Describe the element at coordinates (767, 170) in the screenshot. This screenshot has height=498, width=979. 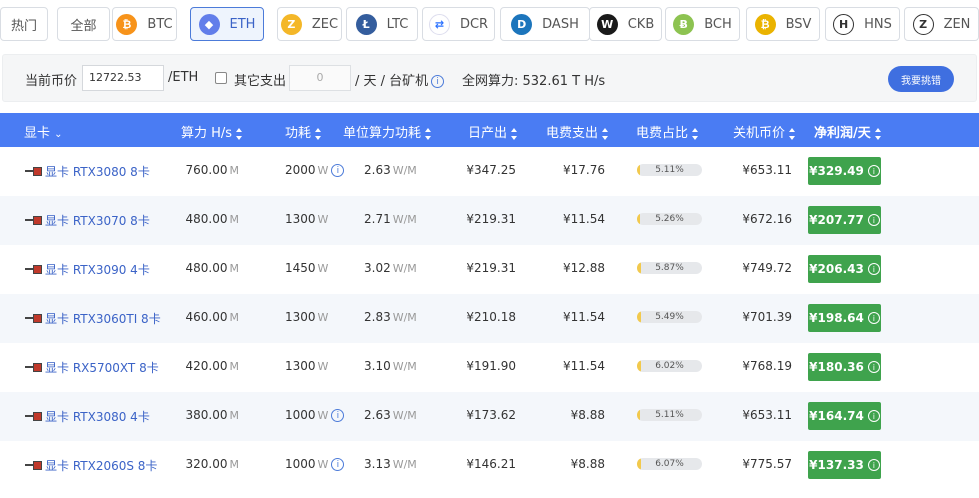
I see `shutdown-price-cell: ¥653.11` at that location.